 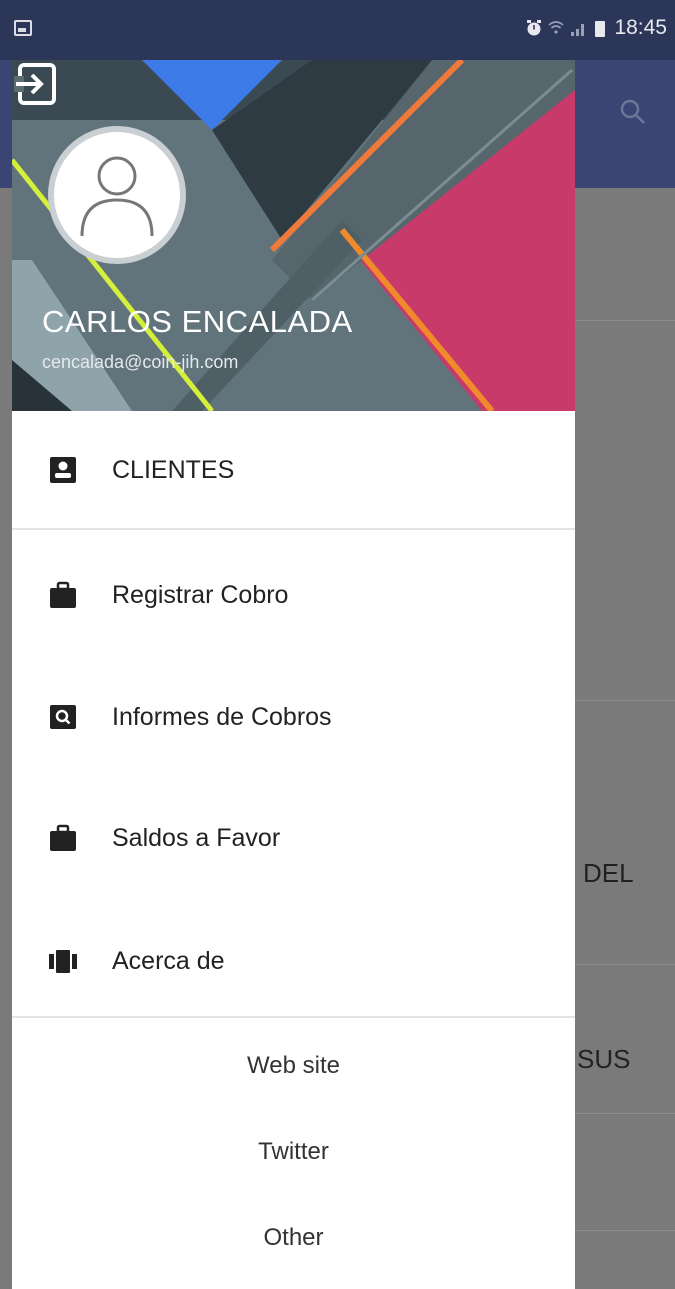 What do you see at coordinates (604, 1059) in the screenshot?
I see `background-text: SUS` at bounding box center [604, 1059].